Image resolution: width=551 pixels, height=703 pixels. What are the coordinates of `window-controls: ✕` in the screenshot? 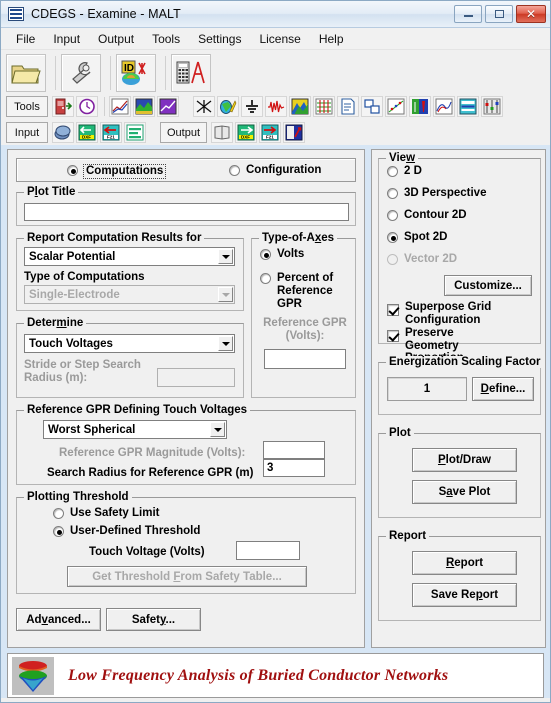 It's located at (500, 14).